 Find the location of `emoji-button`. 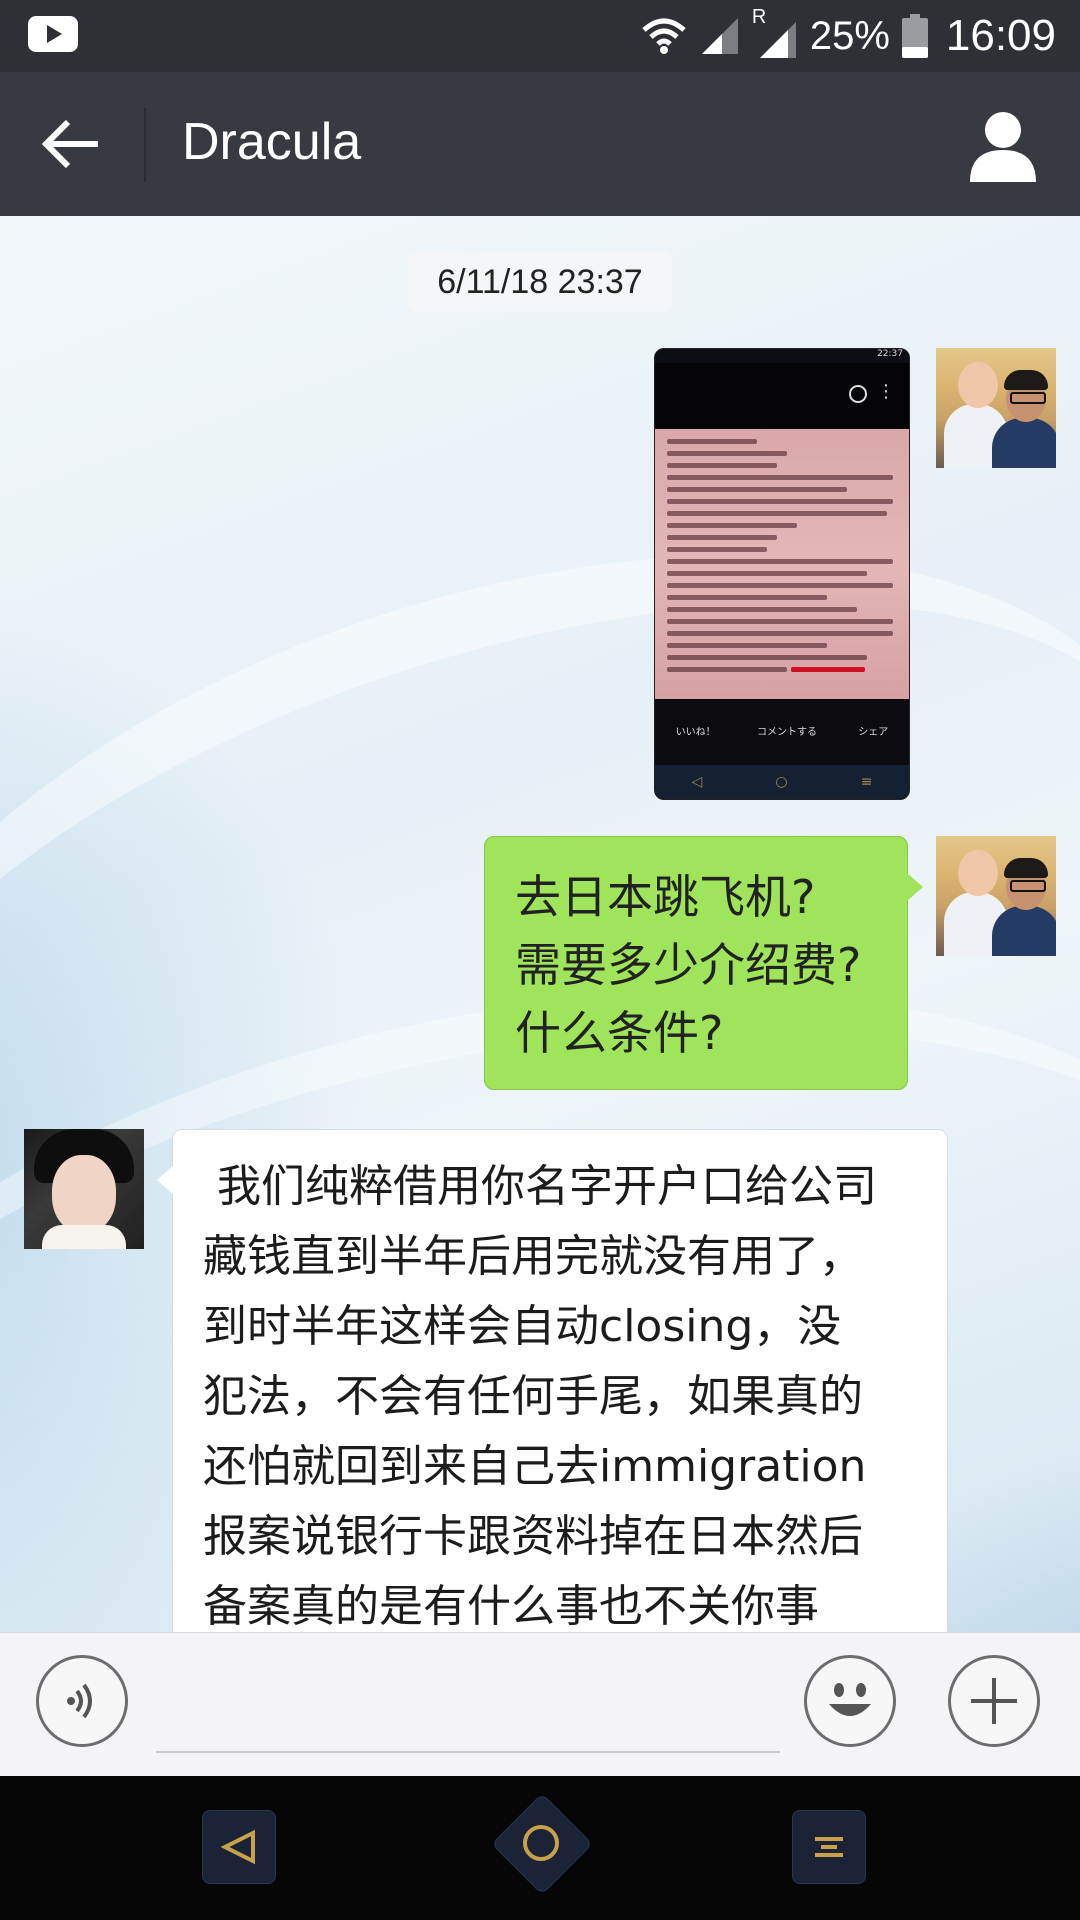

emoji-button is located at coordinates (850, 1701).